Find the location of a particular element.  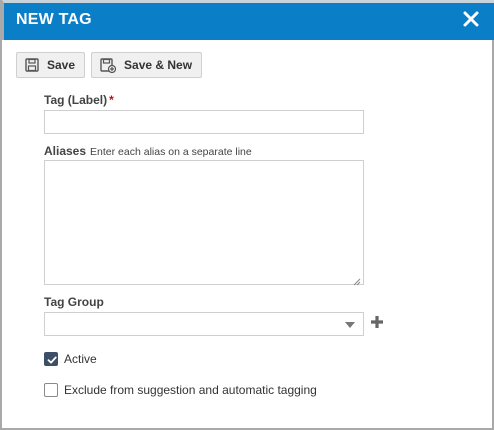

save-and-new-button: Save & New is located at coordinates (147, 65).